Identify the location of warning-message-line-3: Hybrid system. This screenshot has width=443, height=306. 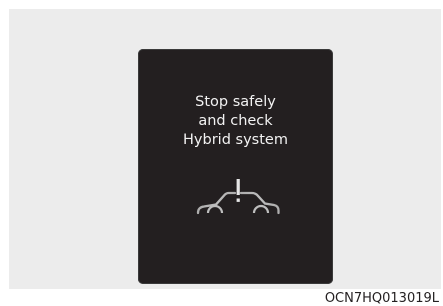
(235, 140).